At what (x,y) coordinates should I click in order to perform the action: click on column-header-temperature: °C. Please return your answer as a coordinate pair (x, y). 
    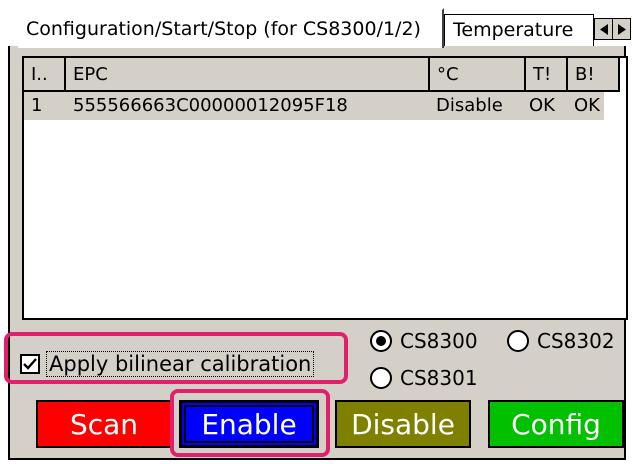
    Looking at the image, I should click on (478, 75).